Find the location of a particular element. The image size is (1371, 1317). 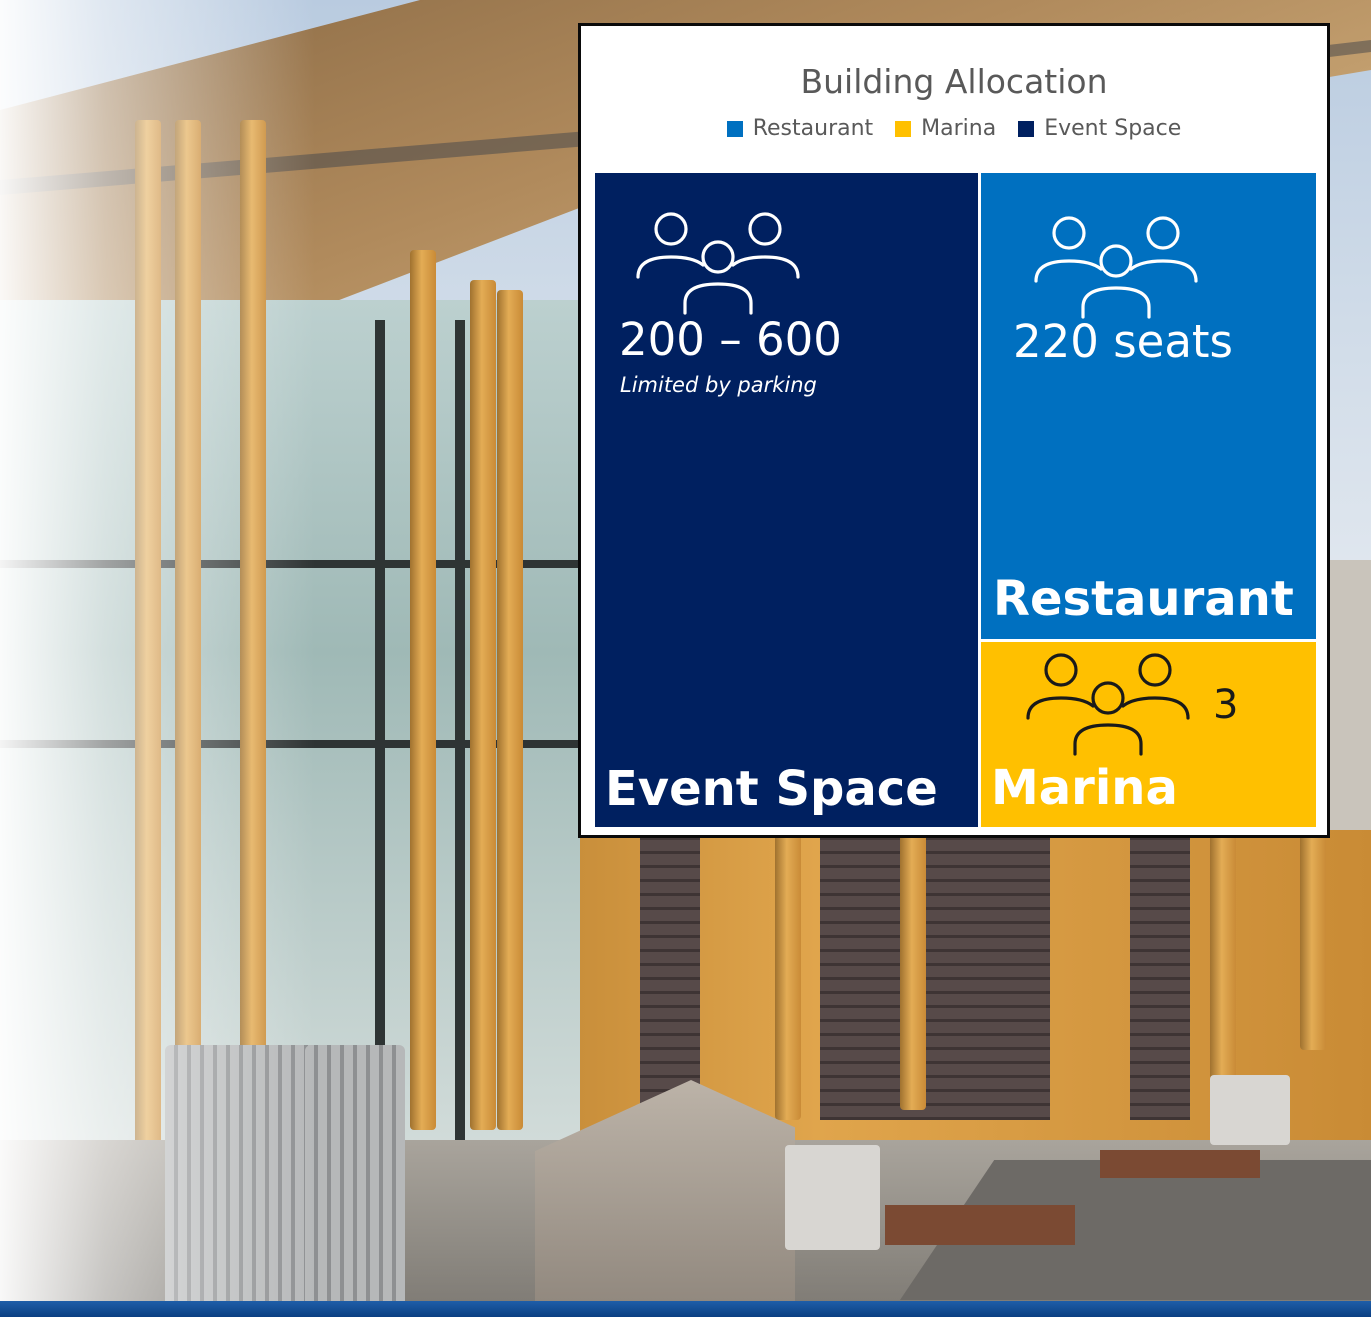

chart-legend: Restaurant Marina Event Space is located at coordinates (954, 128).